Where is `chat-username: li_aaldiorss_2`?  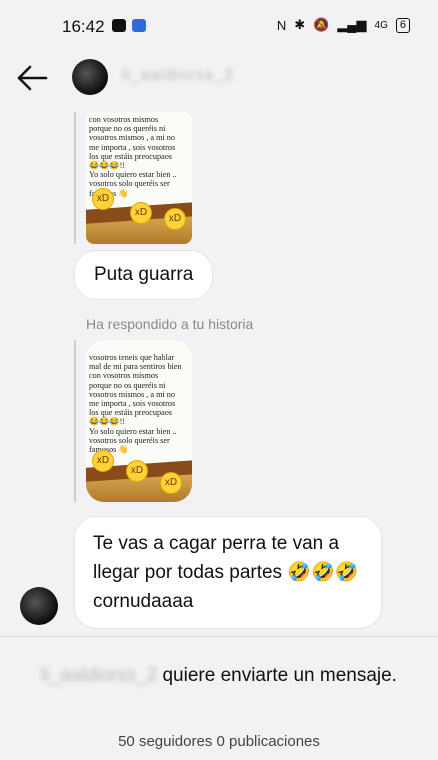
chat-username: li_aaldiorss_2 is located at coordinates (178, 76).